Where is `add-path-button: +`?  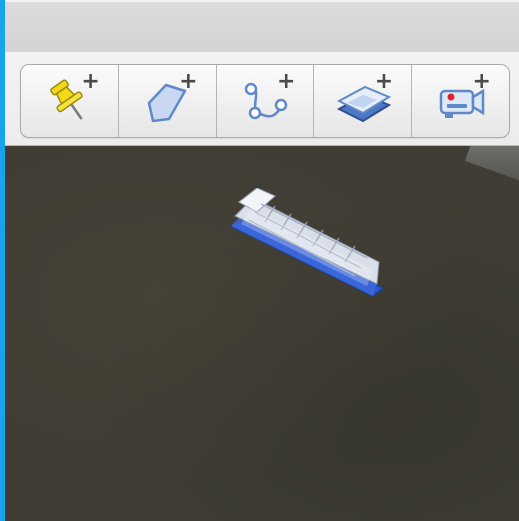
add-path-button: + is located at coordinates (266, 101).